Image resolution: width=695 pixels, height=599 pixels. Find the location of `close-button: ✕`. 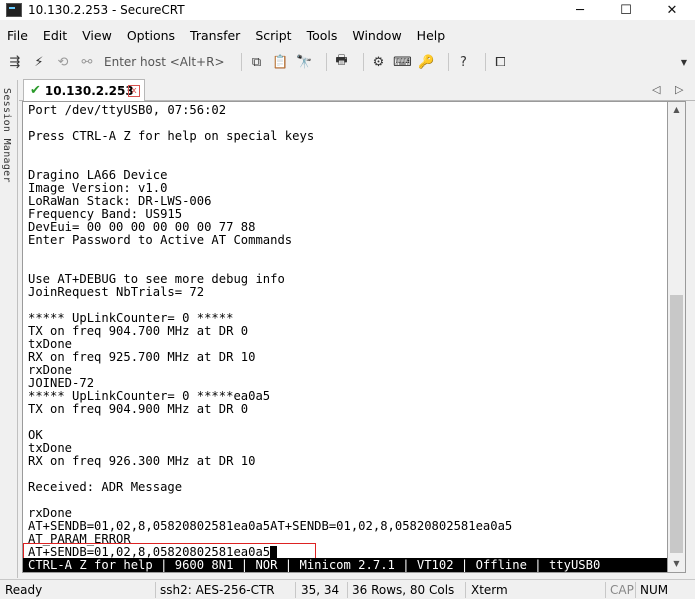

close-button: ✕ is located at coordinates (672, 10).